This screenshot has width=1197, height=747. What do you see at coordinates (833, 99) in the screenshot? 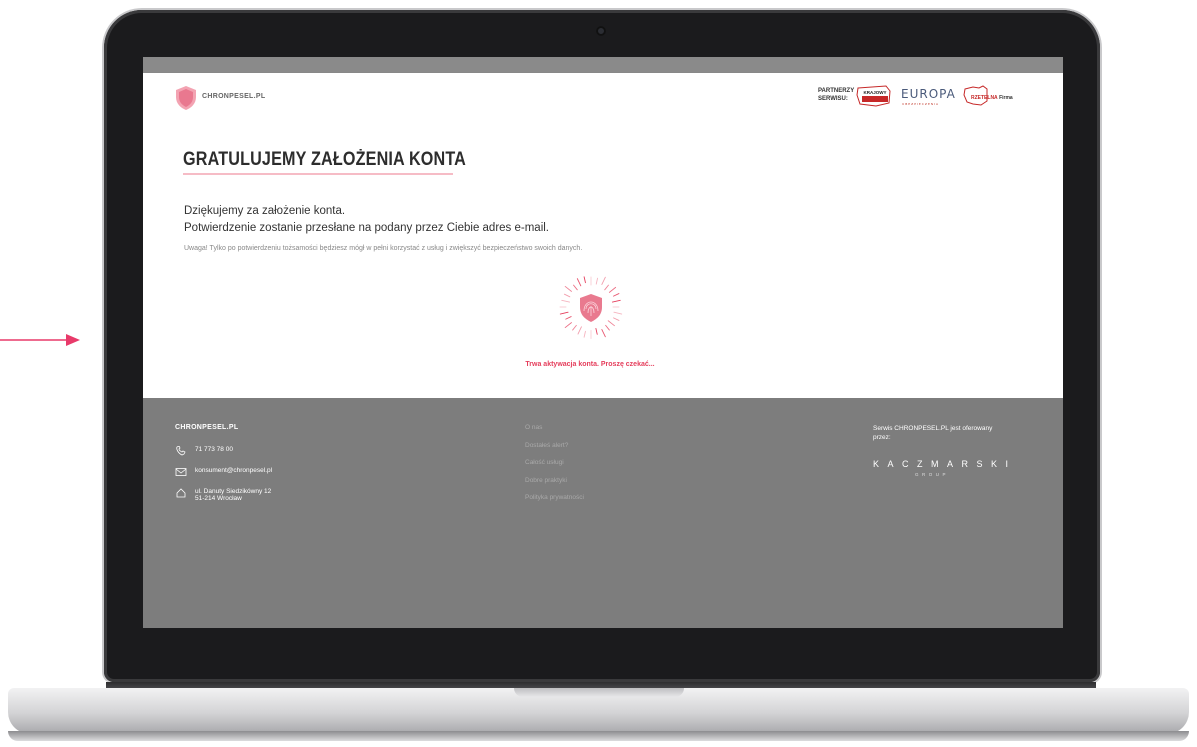
I see `partners-label-line2: SERWISU:` at bounding box center [833, 99].